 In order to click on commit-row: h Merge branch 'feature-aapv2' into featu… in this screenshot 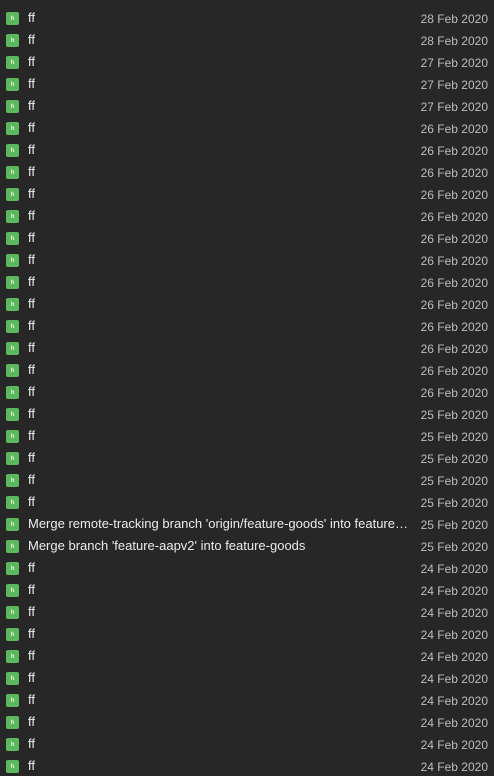, I will do `click(247, 546)`.